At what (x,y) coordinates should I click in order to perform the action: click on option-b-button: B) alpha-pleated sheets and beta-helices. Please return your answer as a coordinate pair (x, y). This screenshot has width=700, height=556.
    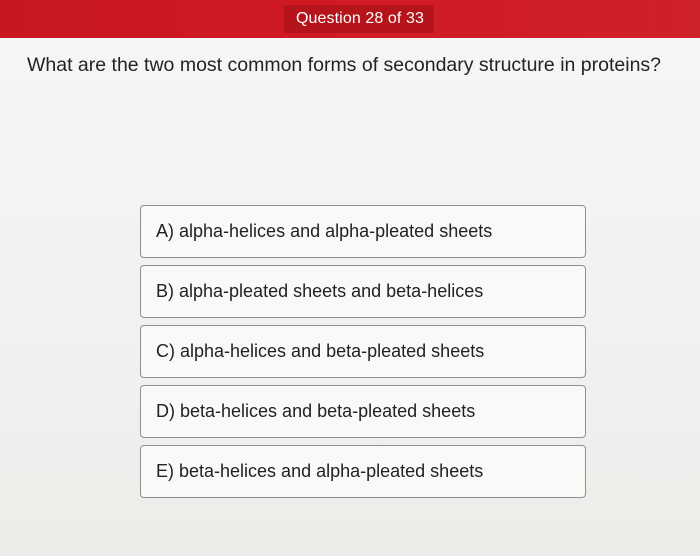
    Looking at the image, I should click on (363, 291).